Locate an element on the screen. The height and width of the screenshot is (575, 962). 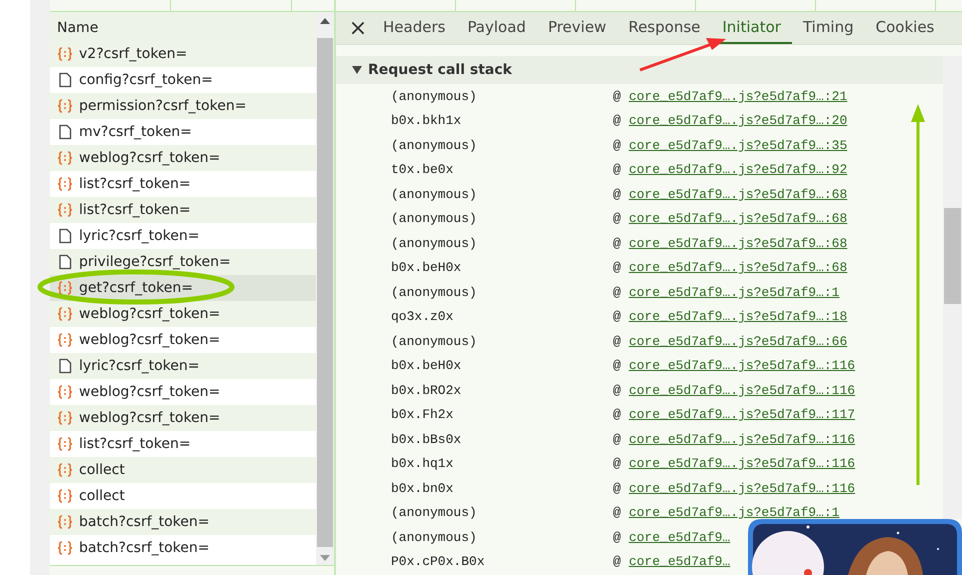
tab: Timing is located at coordinates (828, 28).